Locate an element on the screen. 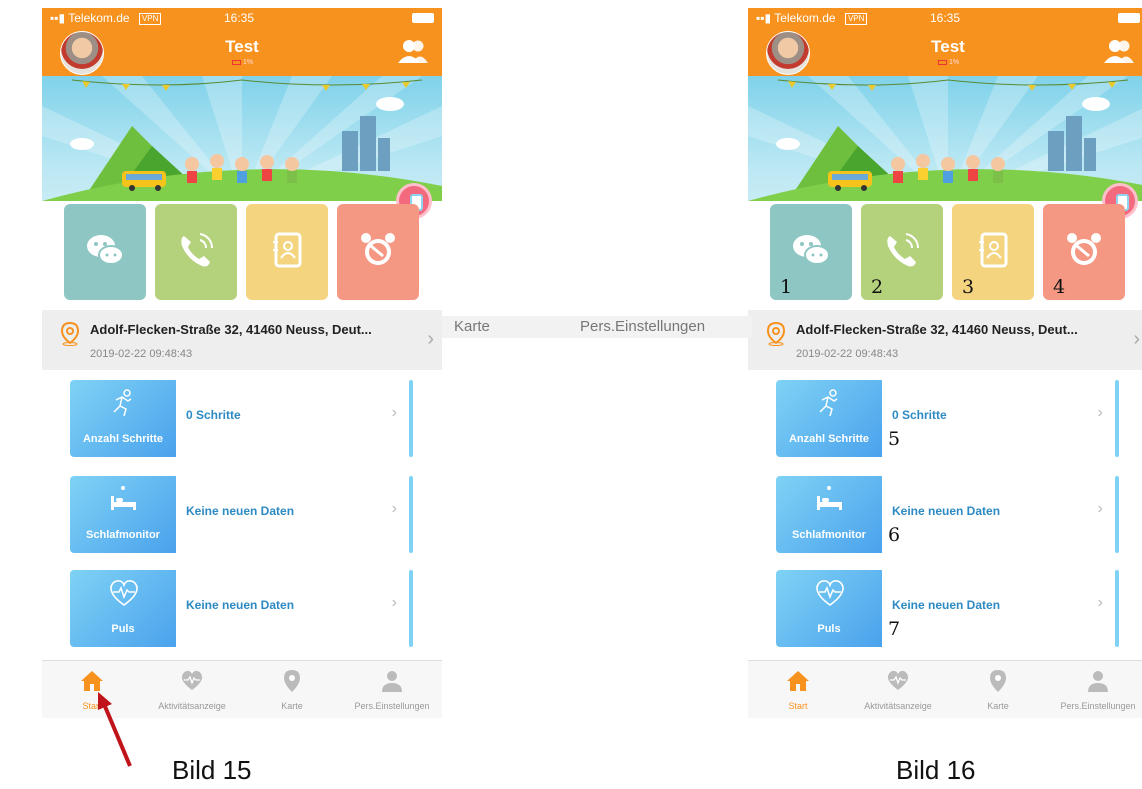 Image resolution: width=1142 pixels, height=789 pixels. person-icon is located at coordinates (392, 681).